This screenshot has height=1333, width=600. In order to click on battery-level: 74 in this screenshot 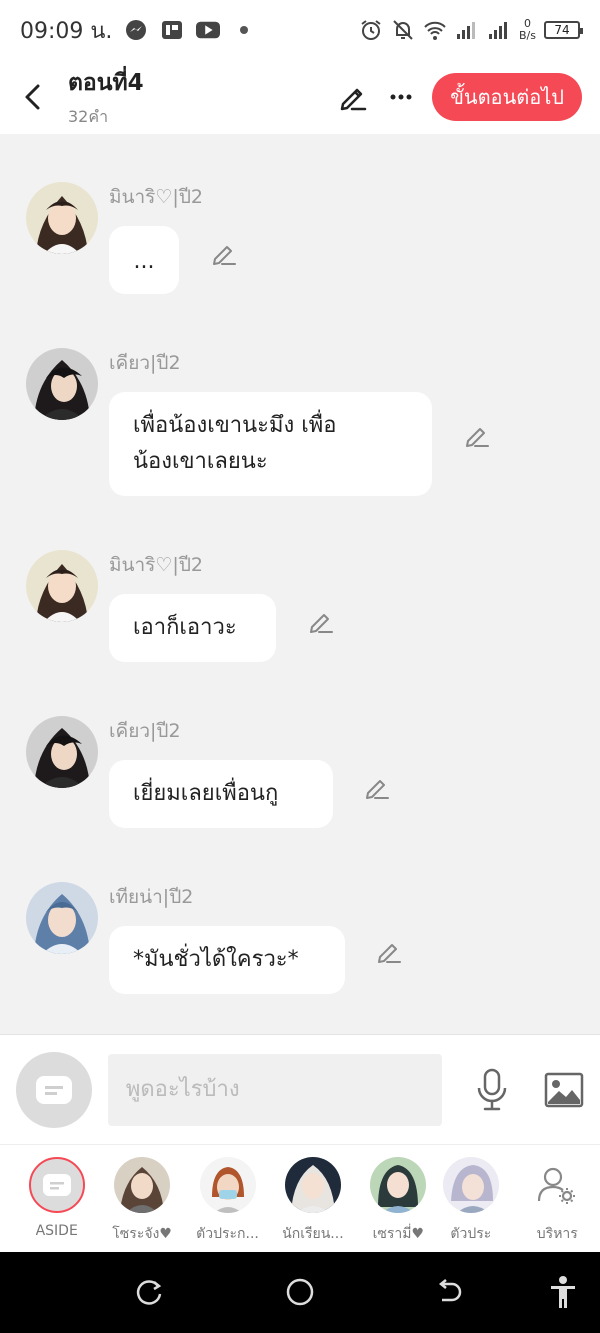, I will do `click(562, 30)`.